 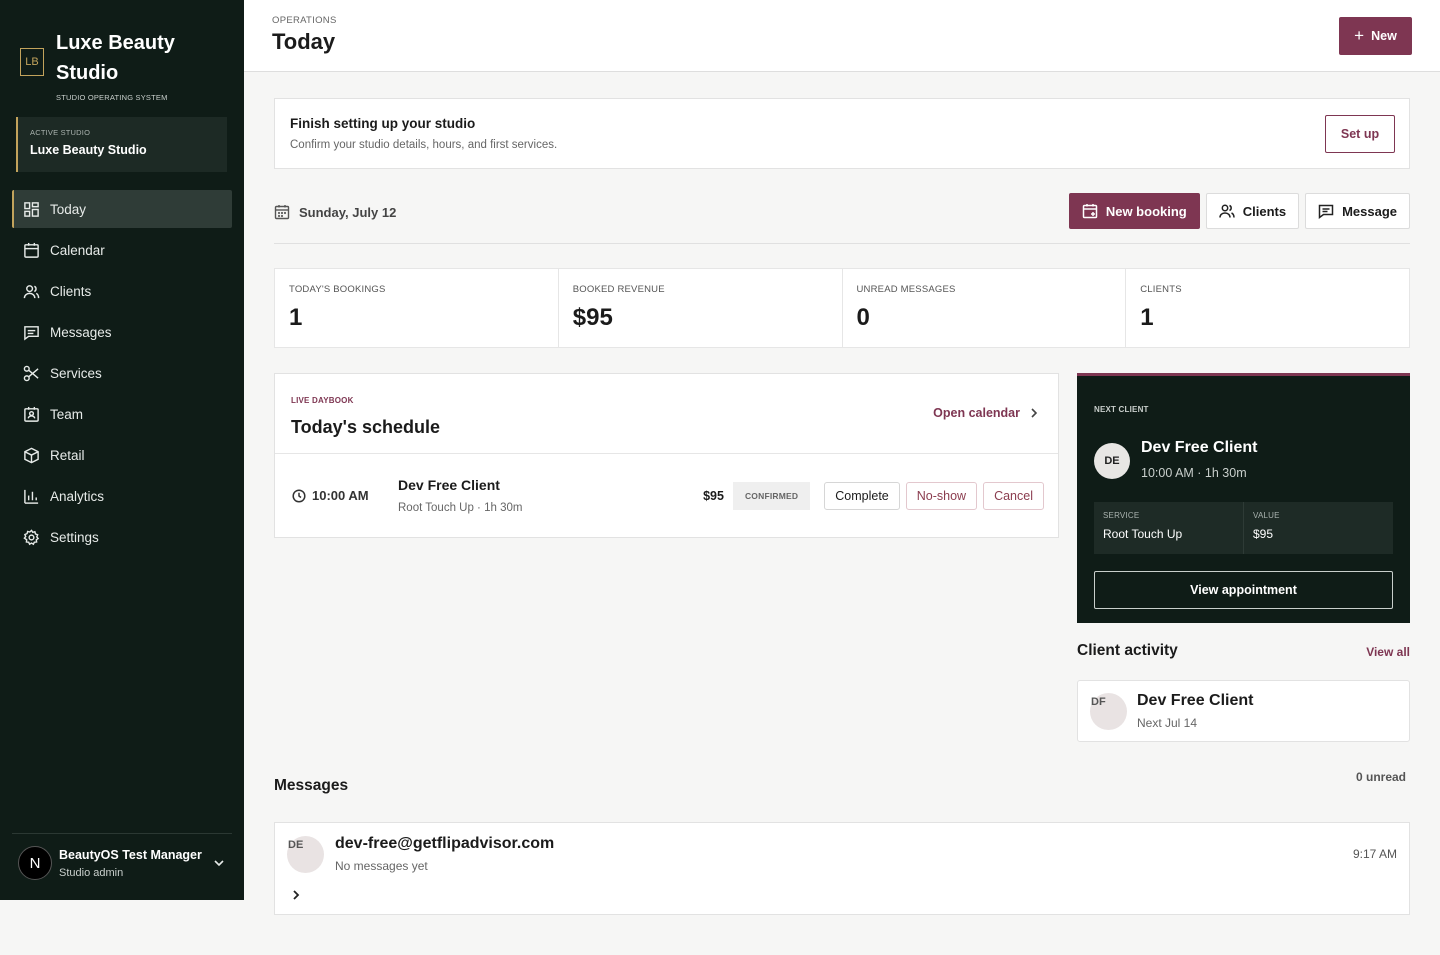 I want to click on client-activity-item: DF Dev Free Client Next Jul 14, so click(x=1243, y=711).